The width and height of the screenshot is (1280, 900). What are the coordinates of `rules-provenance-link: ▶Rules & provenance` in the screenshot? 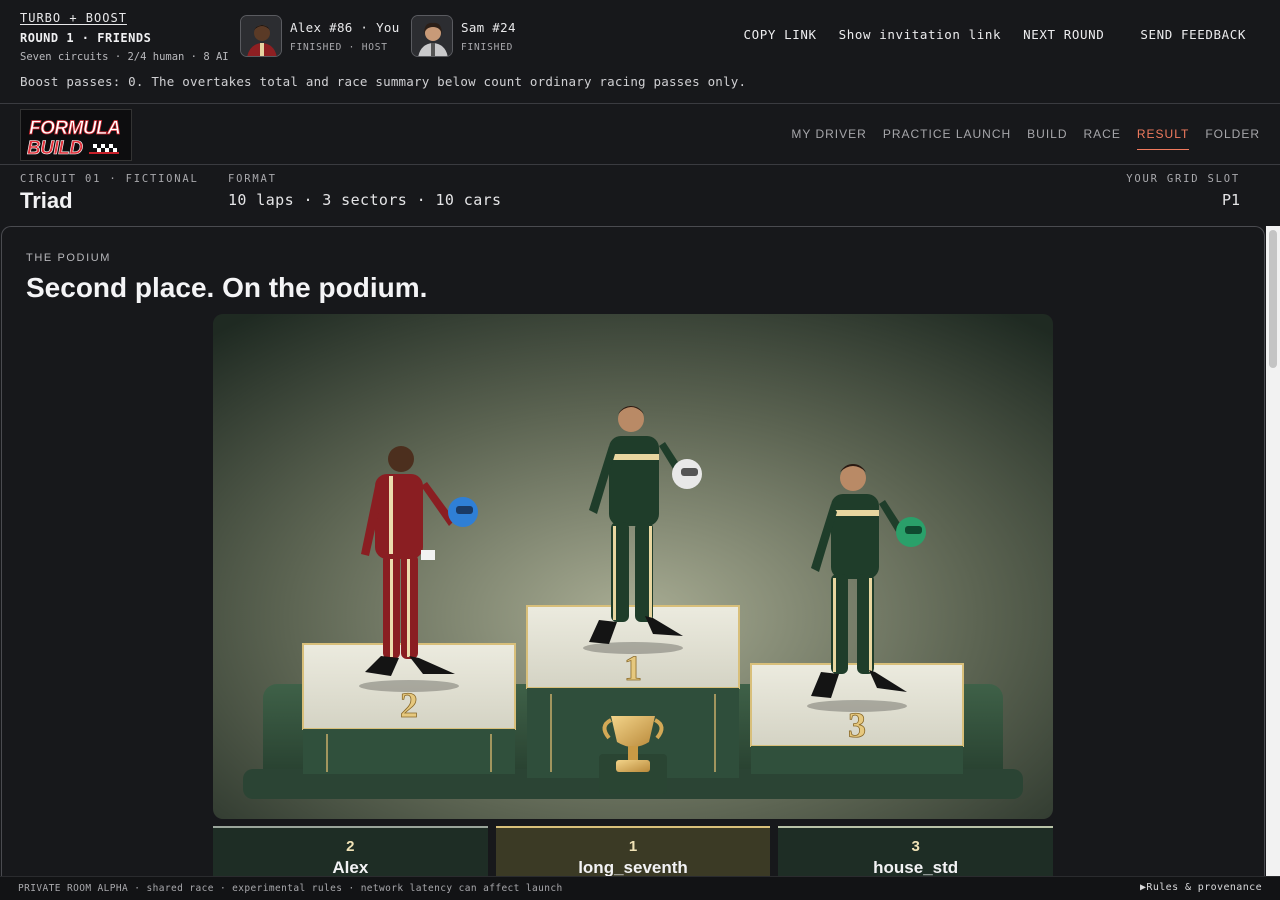 It's located at (1201, 887).